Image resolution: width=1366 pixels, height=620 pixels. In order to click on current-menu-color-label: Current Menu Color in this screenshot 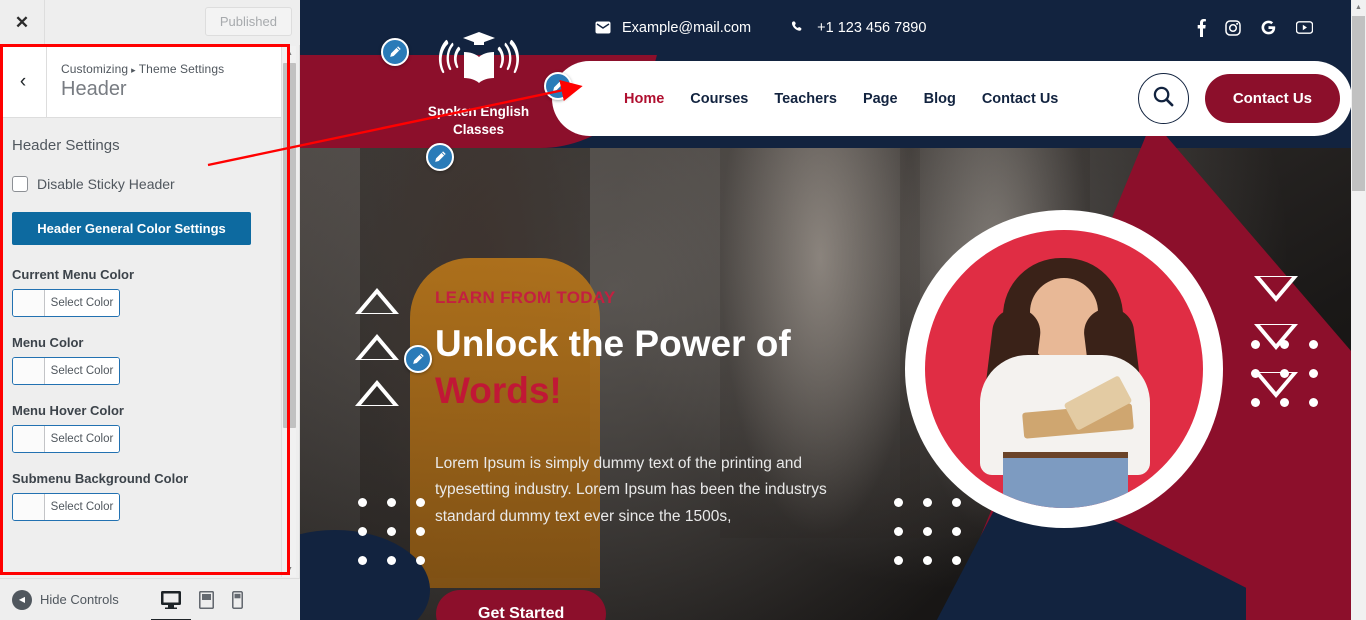, I will do `click(73, 274)`.